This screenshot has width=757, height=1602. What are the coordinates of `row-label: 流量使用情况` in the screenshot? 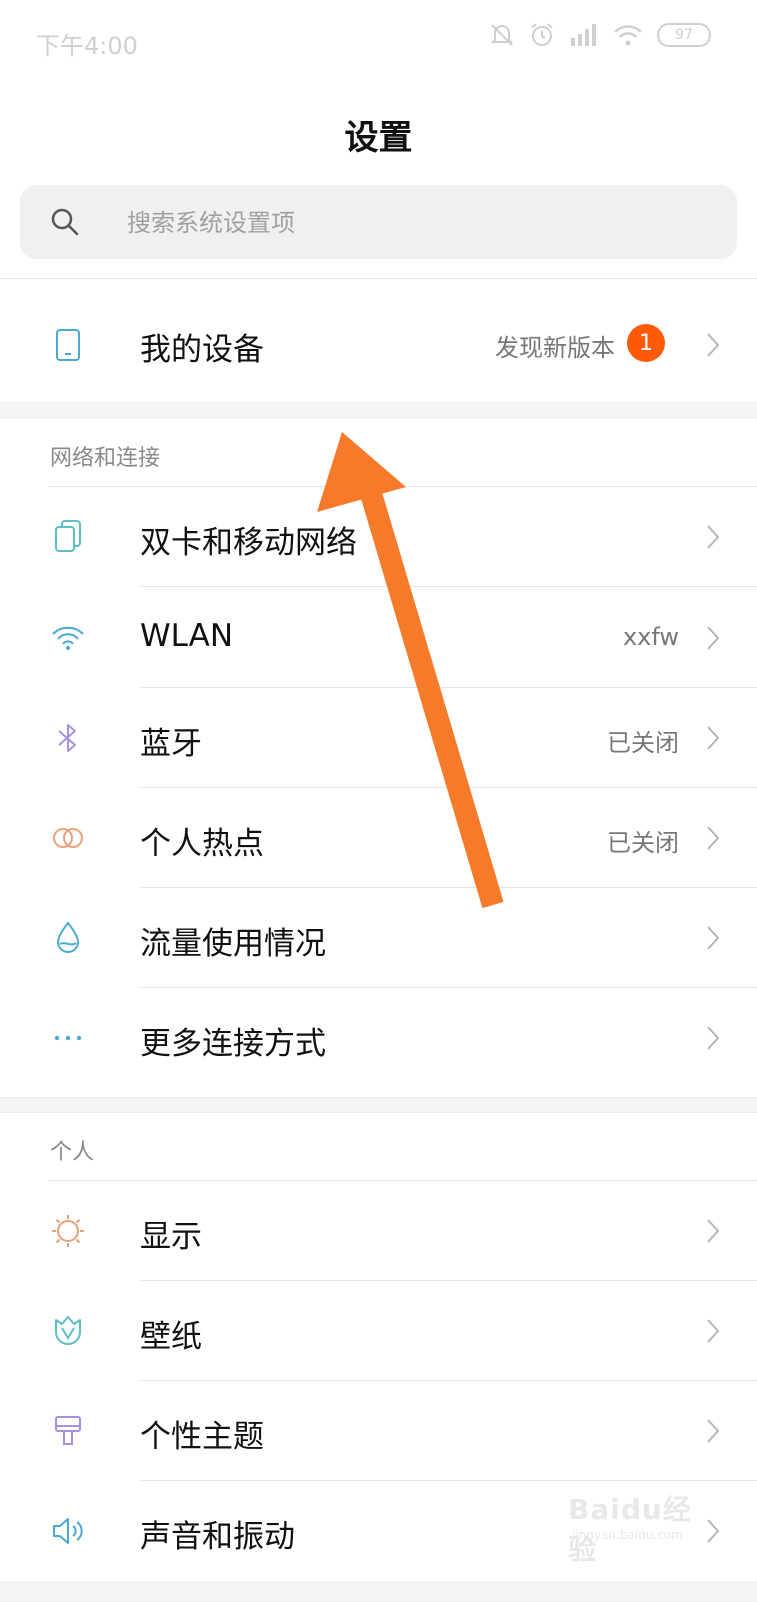 It's located at (233, 944).